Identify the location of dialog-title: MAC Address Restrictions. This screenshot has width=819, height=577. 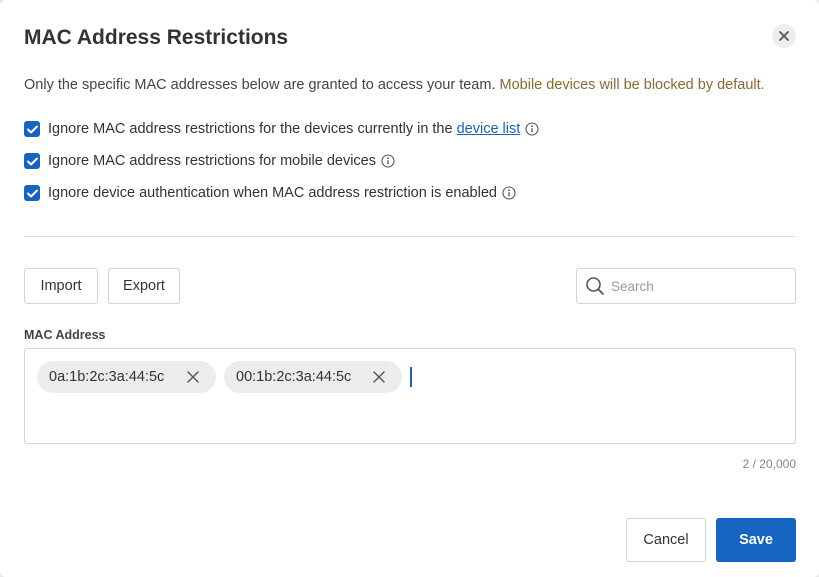
(156, 37).